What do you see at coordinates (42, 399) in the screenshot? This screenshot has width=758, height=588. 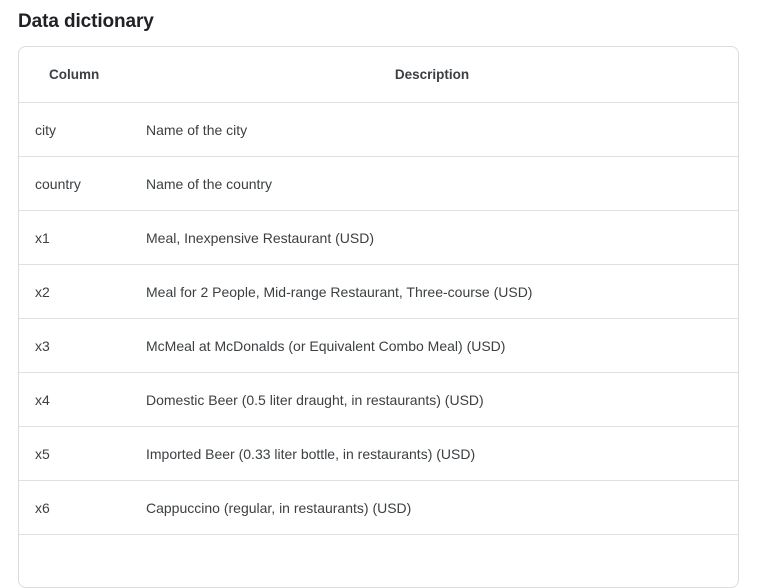 I see `column-cell: x4` at bounding box center [42, 399].